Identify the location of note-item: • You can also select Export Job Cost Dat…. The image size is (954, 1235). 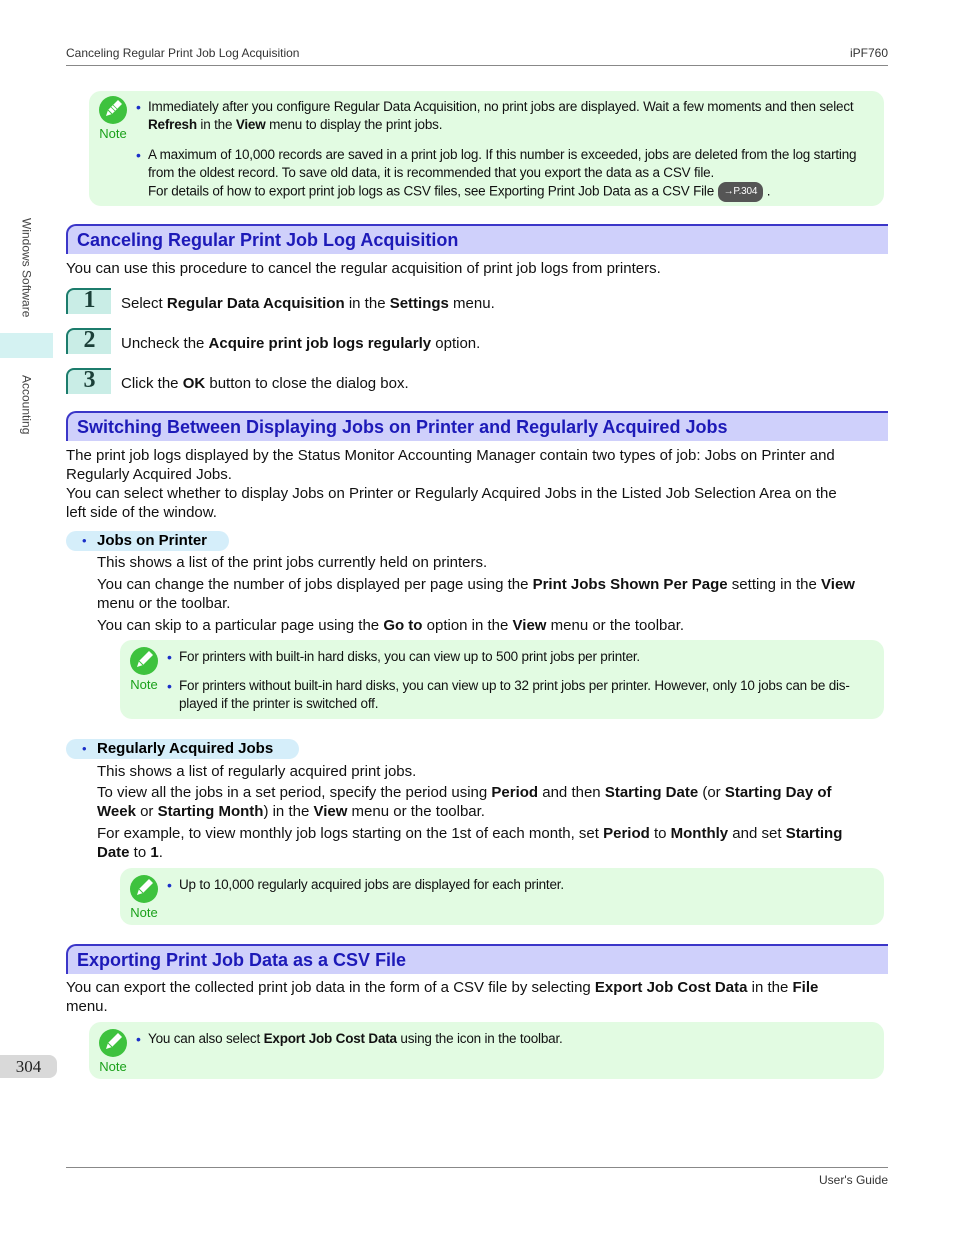
(349, 1039).